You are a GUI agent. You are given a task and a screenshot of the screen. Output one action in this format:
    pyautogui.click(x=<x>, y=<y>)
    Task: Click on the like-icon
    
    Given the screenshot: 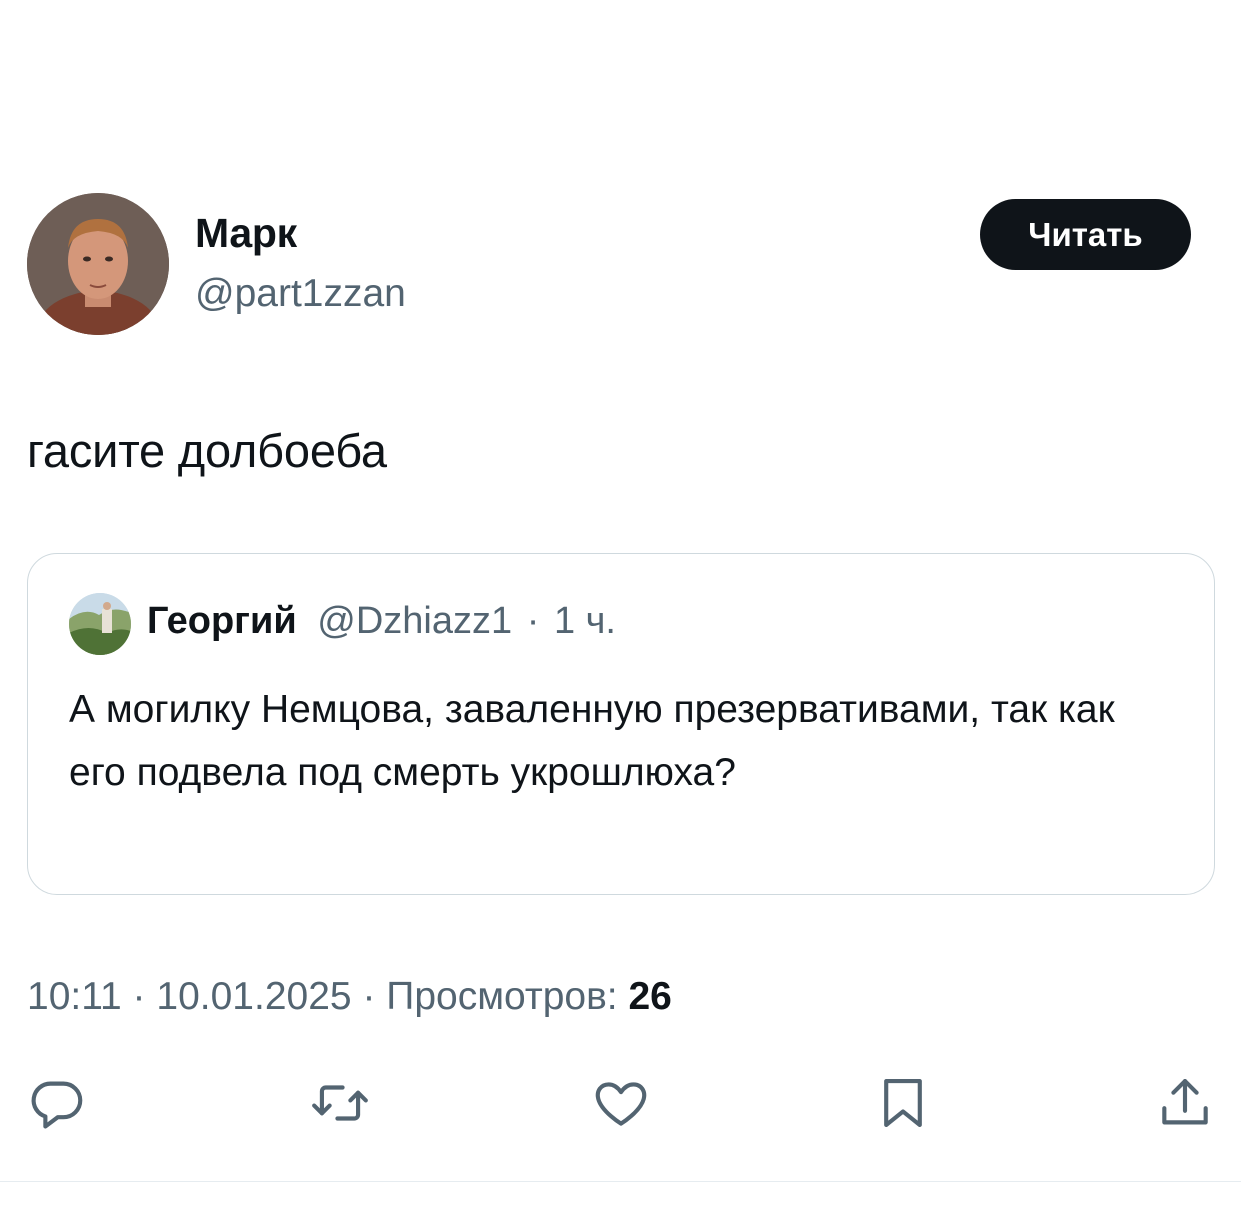 What is the action you would take?
    pyautogui.click(x=621, y=1104)
    